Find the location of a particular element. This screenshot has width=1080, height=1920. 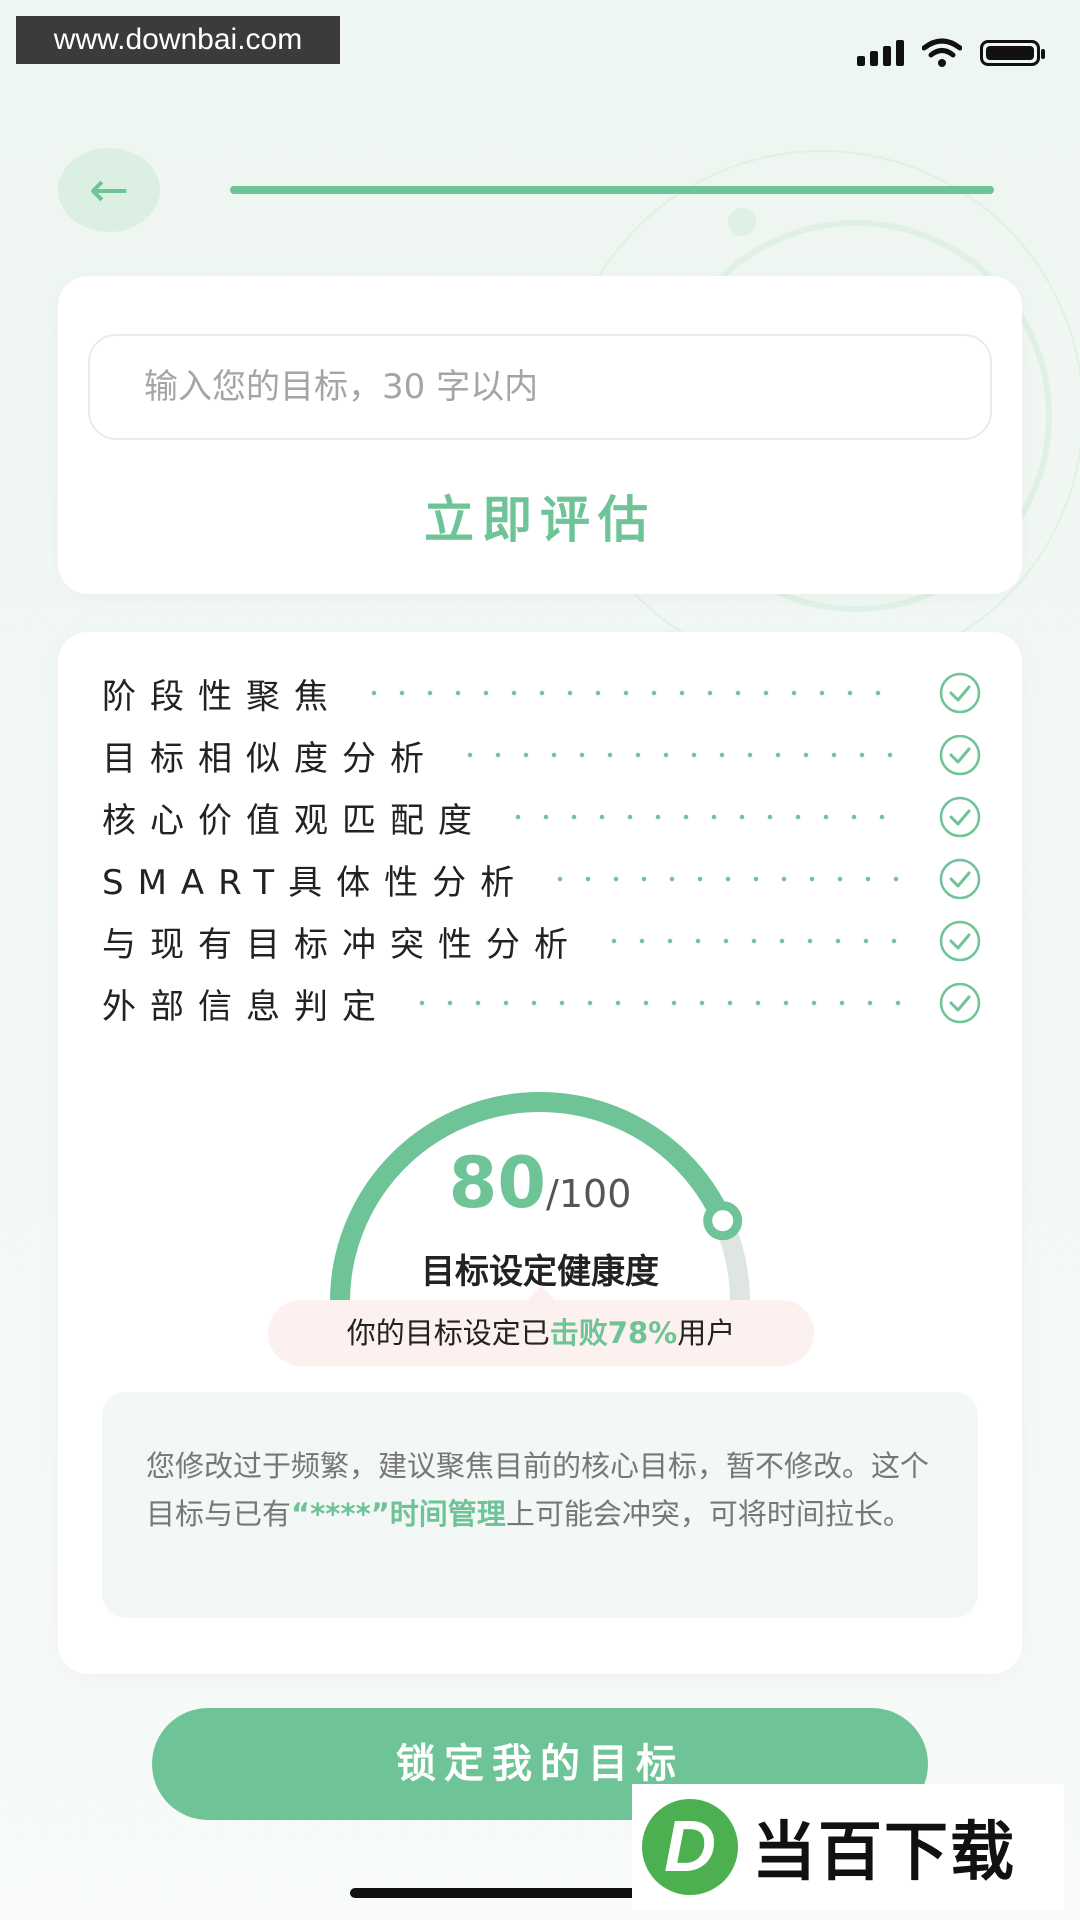

battery-icon is located at coordinates (1012, 53).